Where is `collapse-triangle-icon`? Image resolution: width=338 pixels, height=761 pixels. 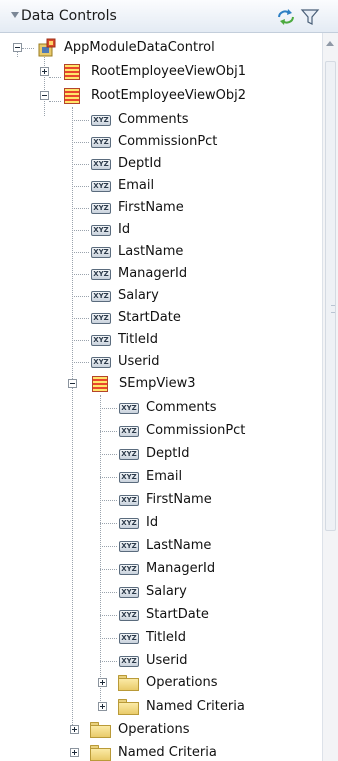
collapse-triangle-icon is located at coordinates (15, 15).